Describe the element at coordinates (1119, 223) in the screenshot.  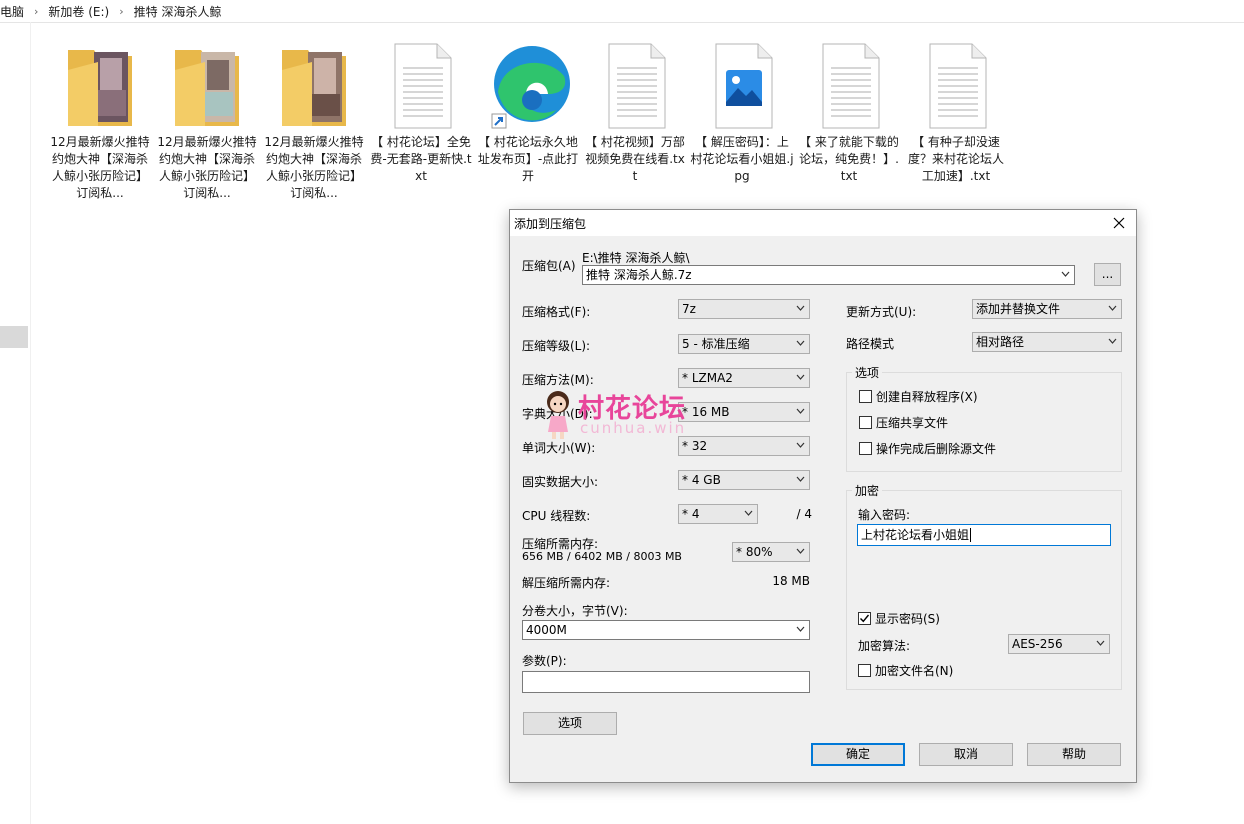
I see `close-icon` at that location.